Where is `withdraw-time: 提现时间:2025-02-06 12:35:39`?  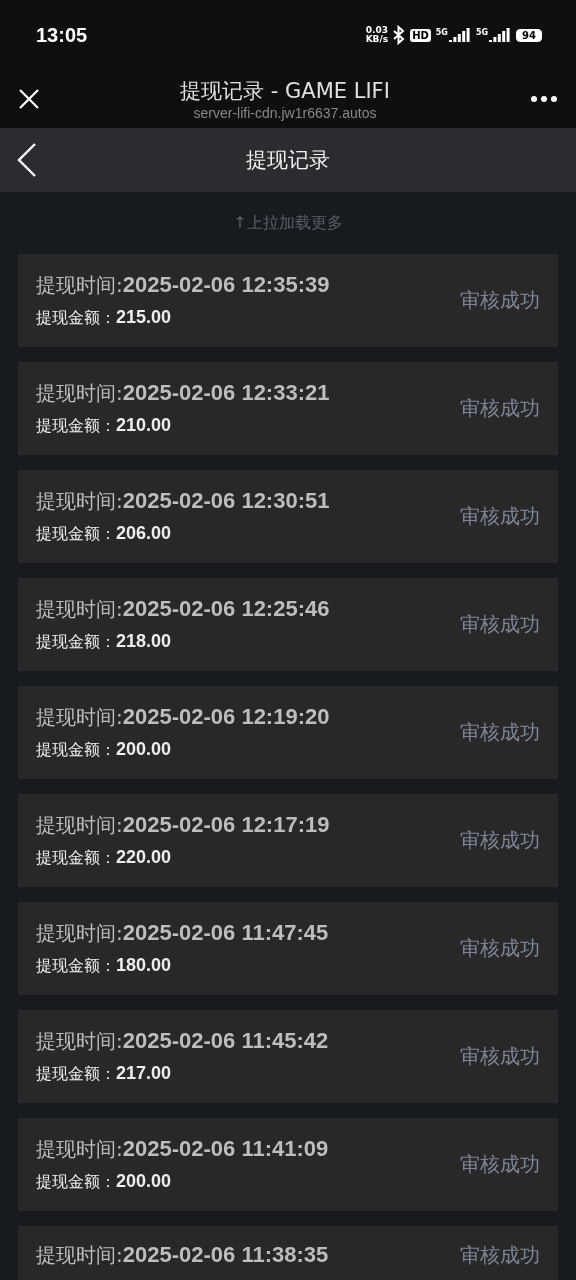 withdraw-time: 提现时间:2025-02-06 12:35:39 is located at coordinates (183, 285).